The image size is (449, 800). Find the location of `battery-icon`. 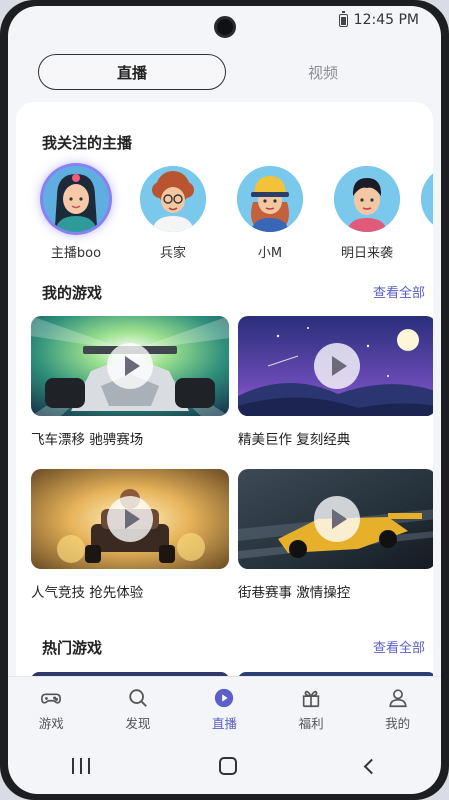

battery-icon is located at coordinates (343, 18).